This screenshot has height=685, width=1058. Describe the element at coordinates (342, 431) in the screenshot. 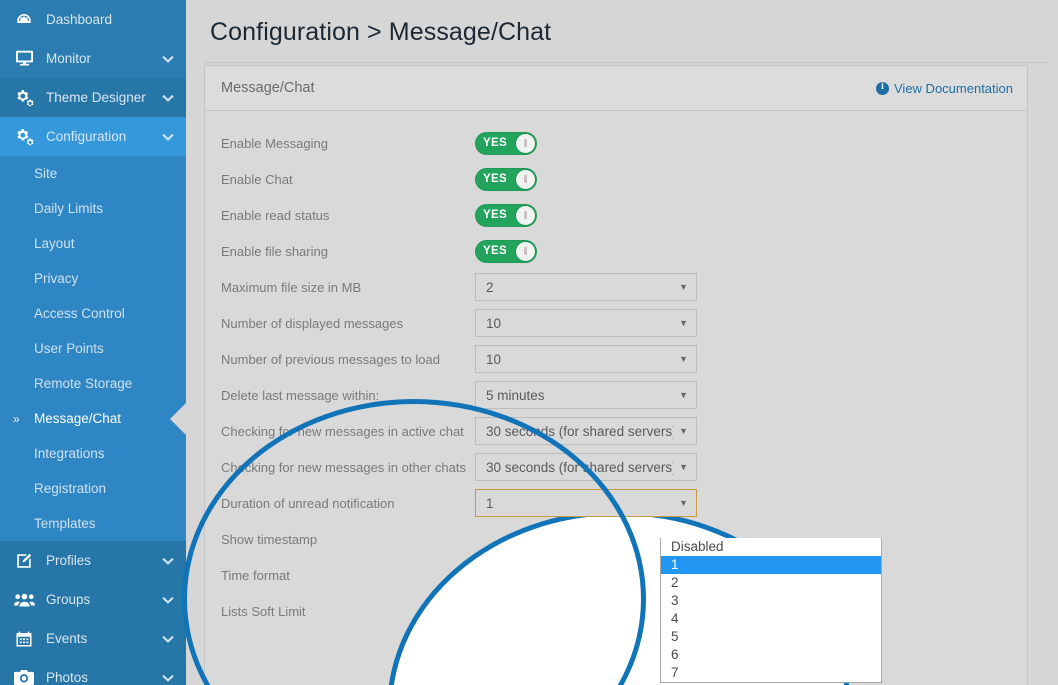

I see `setting-label: Checking for new messages in active chat` at that location.